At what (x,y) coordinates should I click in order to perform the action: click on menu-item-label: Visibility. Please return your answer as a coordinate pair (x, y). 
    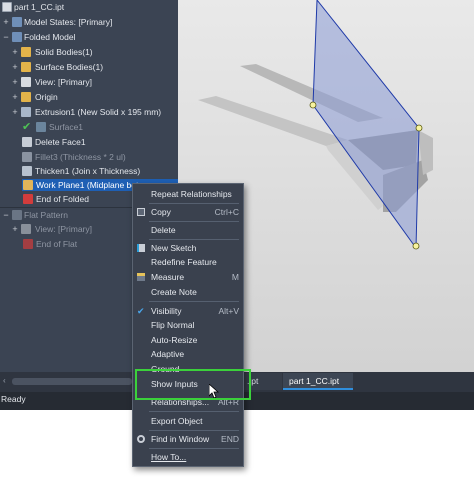
    Looking at the image, I should click on (166, 311).